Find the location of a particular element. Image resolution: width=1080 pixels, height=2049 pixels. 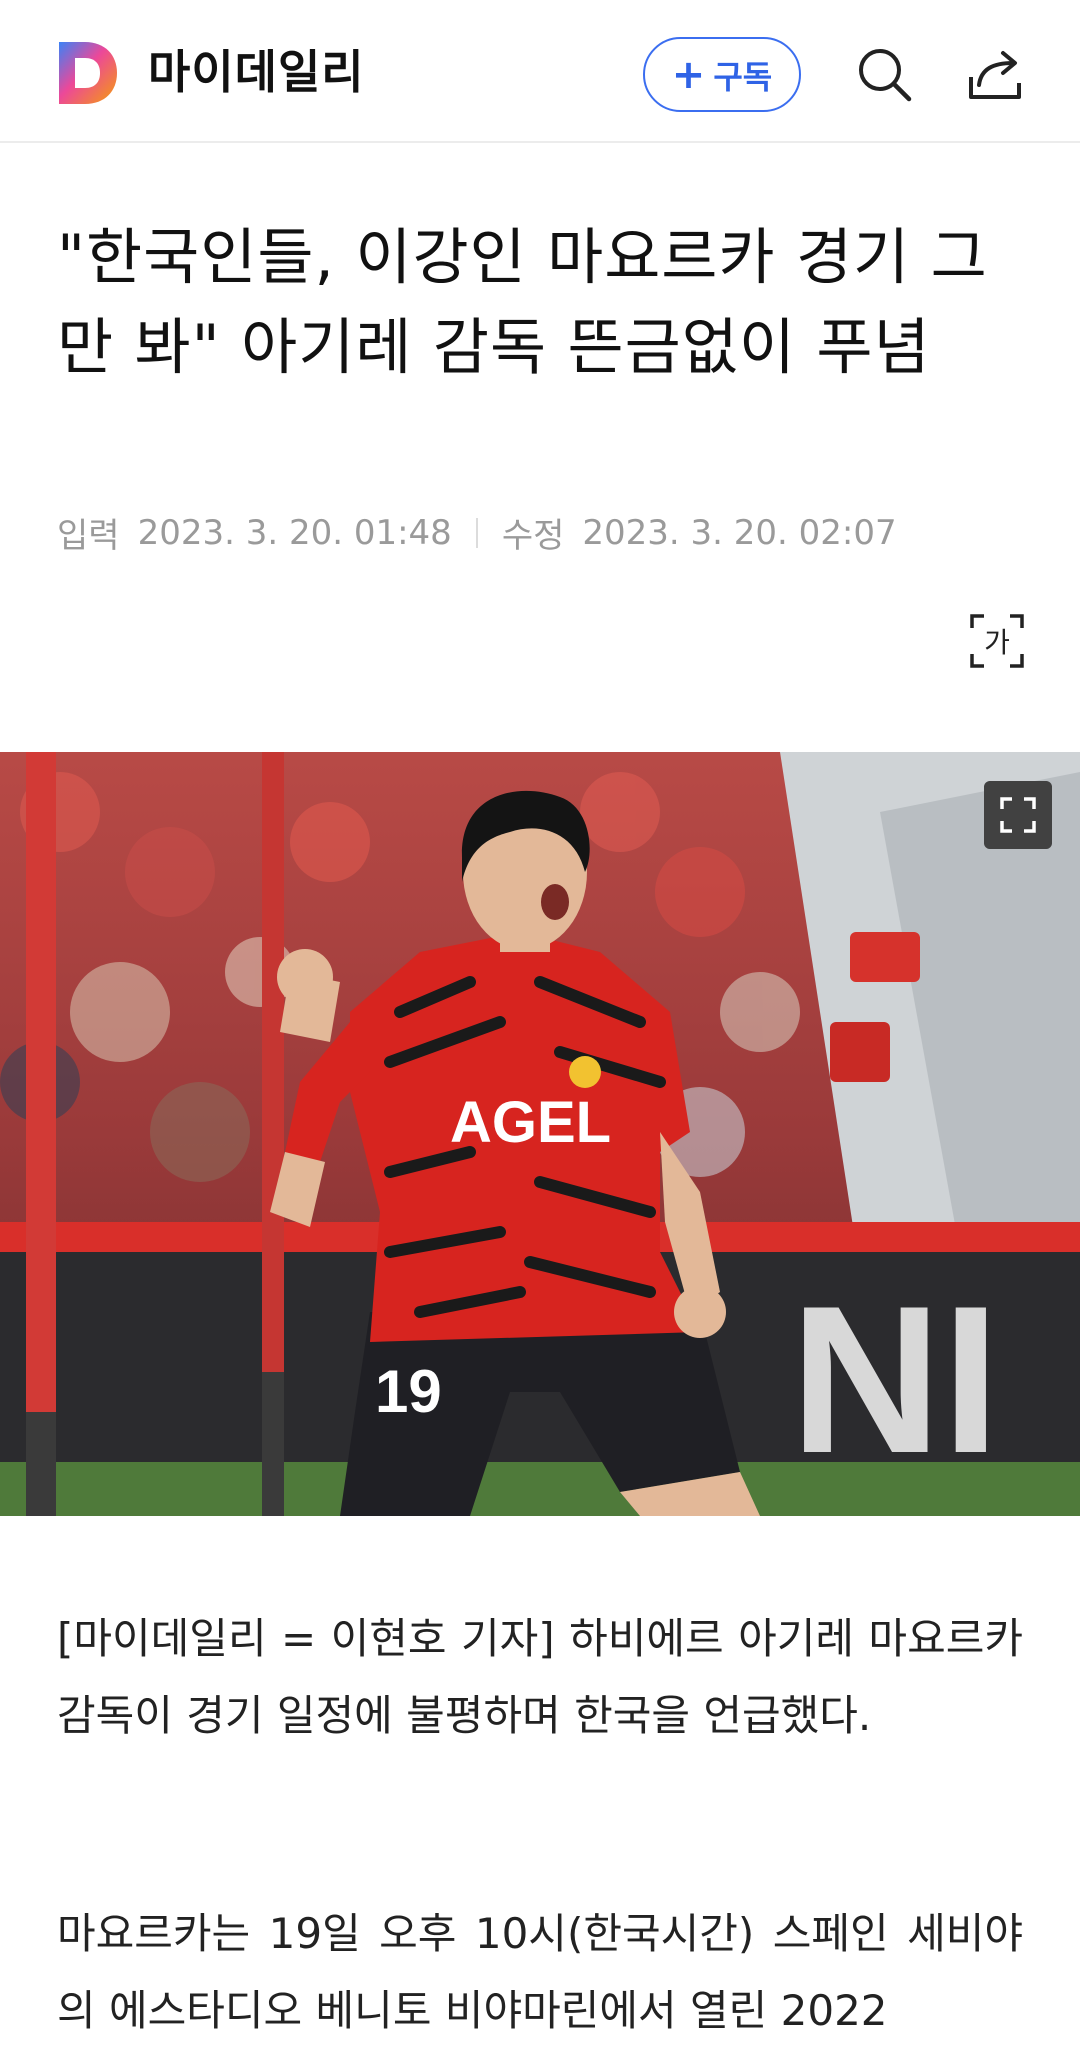

font-size-icon: 가 is located at coordinates (997, 641).